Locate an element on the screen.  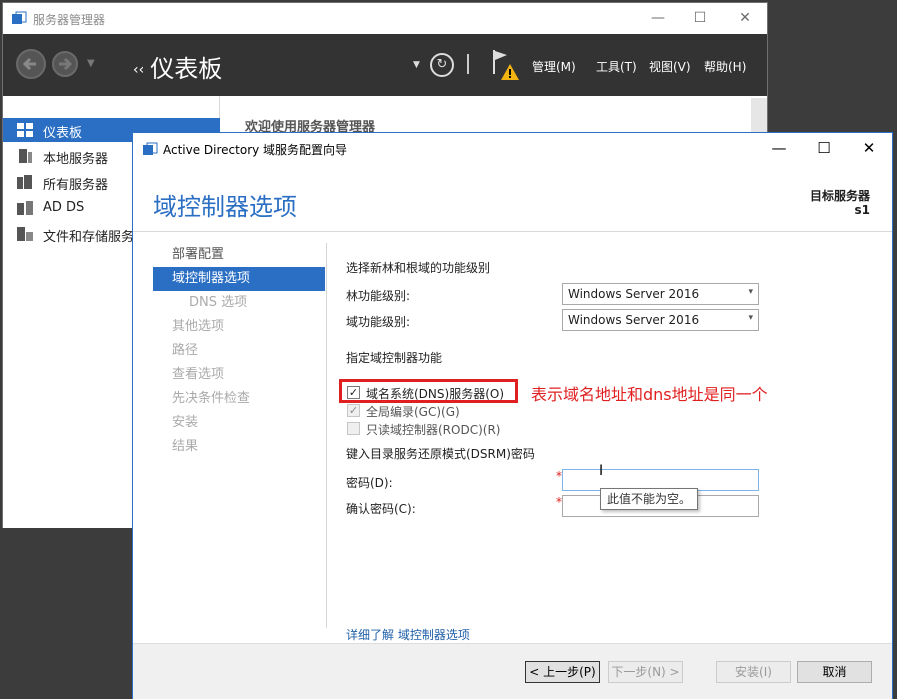
sidebar-item-label: 本地服务器 is located at coordinates (76, 159).